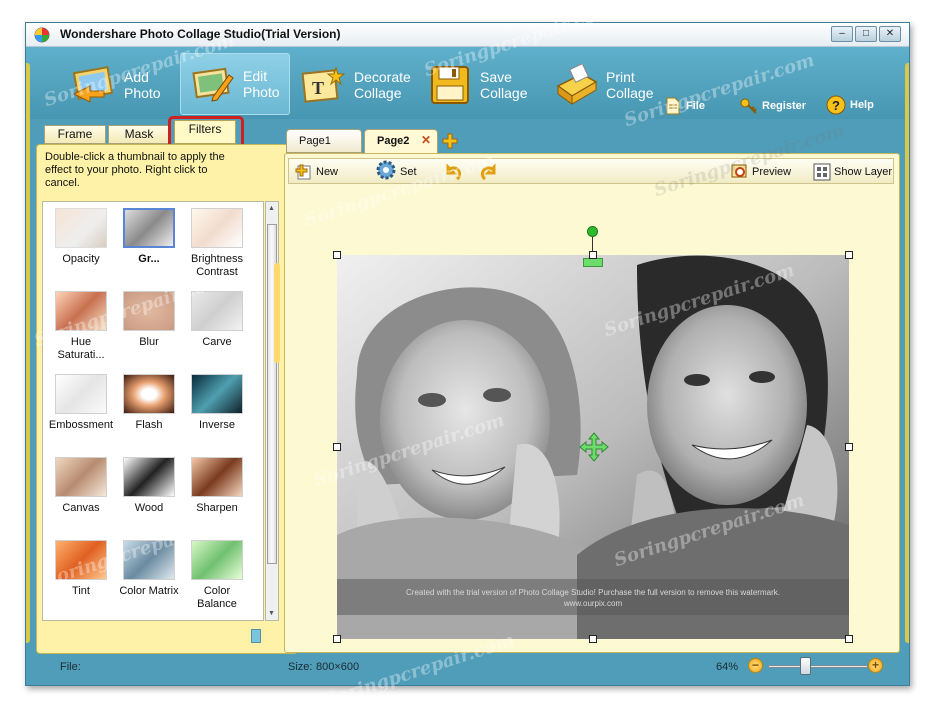 Image resolution: width=935 pixels, height=711 pixels. I want to click on scroll-up-arrow: ▲, so click(271, 208).